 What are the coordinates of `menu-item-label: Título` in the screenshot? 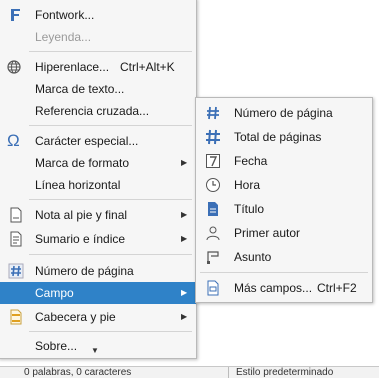 It's located at (249, 209).